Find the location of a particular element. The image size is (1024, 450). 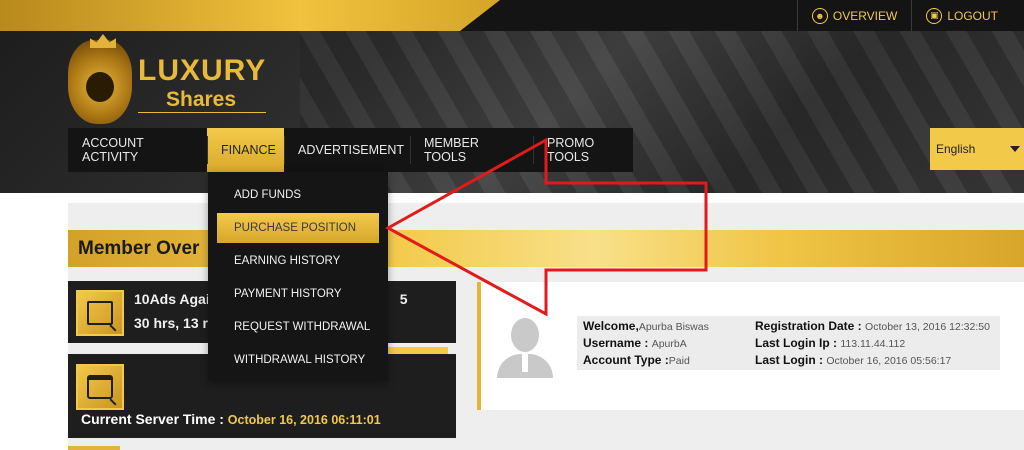

registration-label: Registration Date : is located at coordinates (808, 326).